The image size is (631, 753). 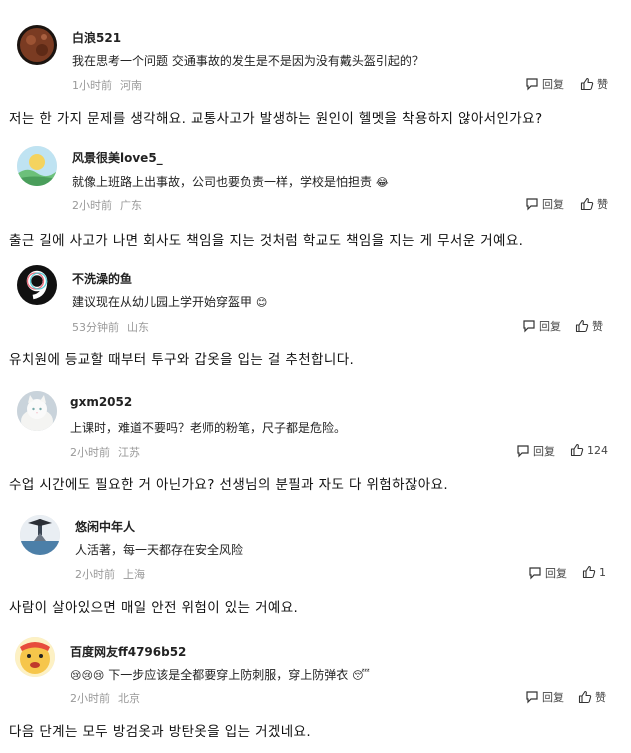 I want to click on comment-text-body: 建议现在从幼儿园上学开始穿盔甲, so click(x=162, y=302).